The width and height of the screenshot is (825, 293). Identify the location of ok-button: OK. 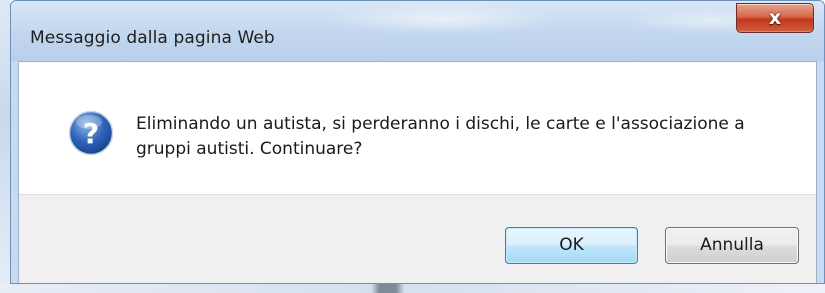
(571, 245).